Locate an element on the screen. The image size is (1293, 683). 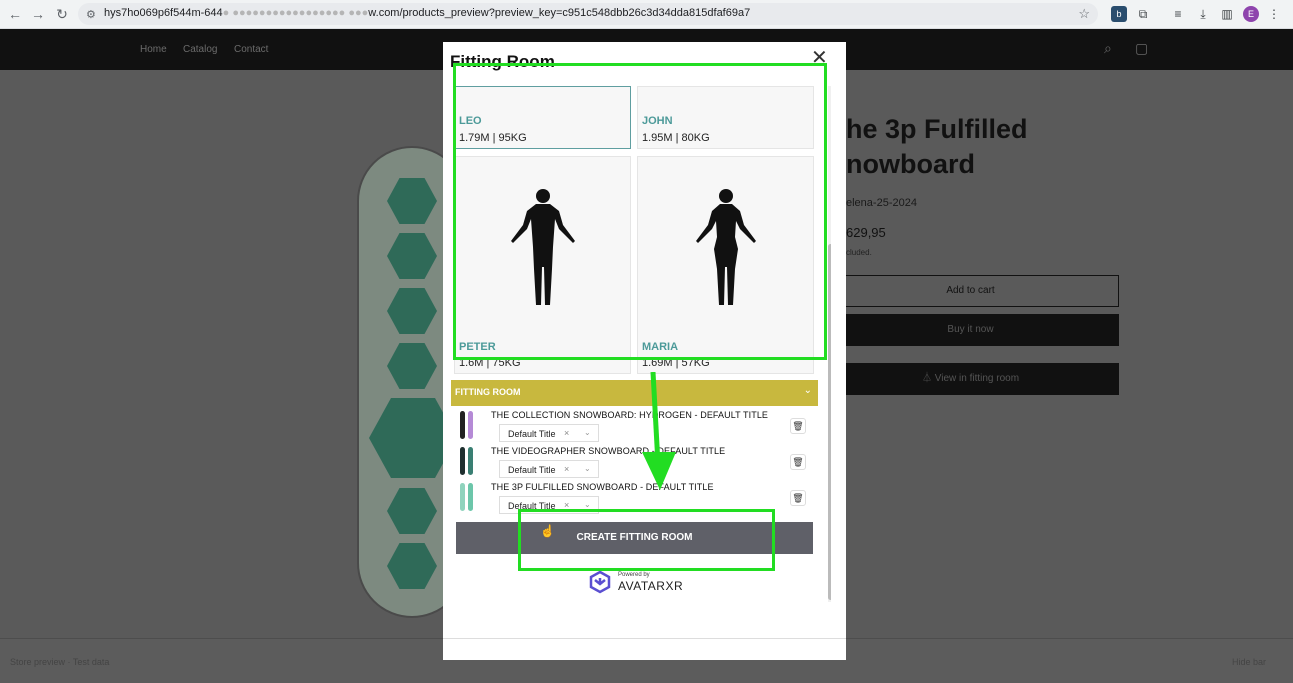
bookmark-star-icon: ☆ is located at coordinates (1084, 14).